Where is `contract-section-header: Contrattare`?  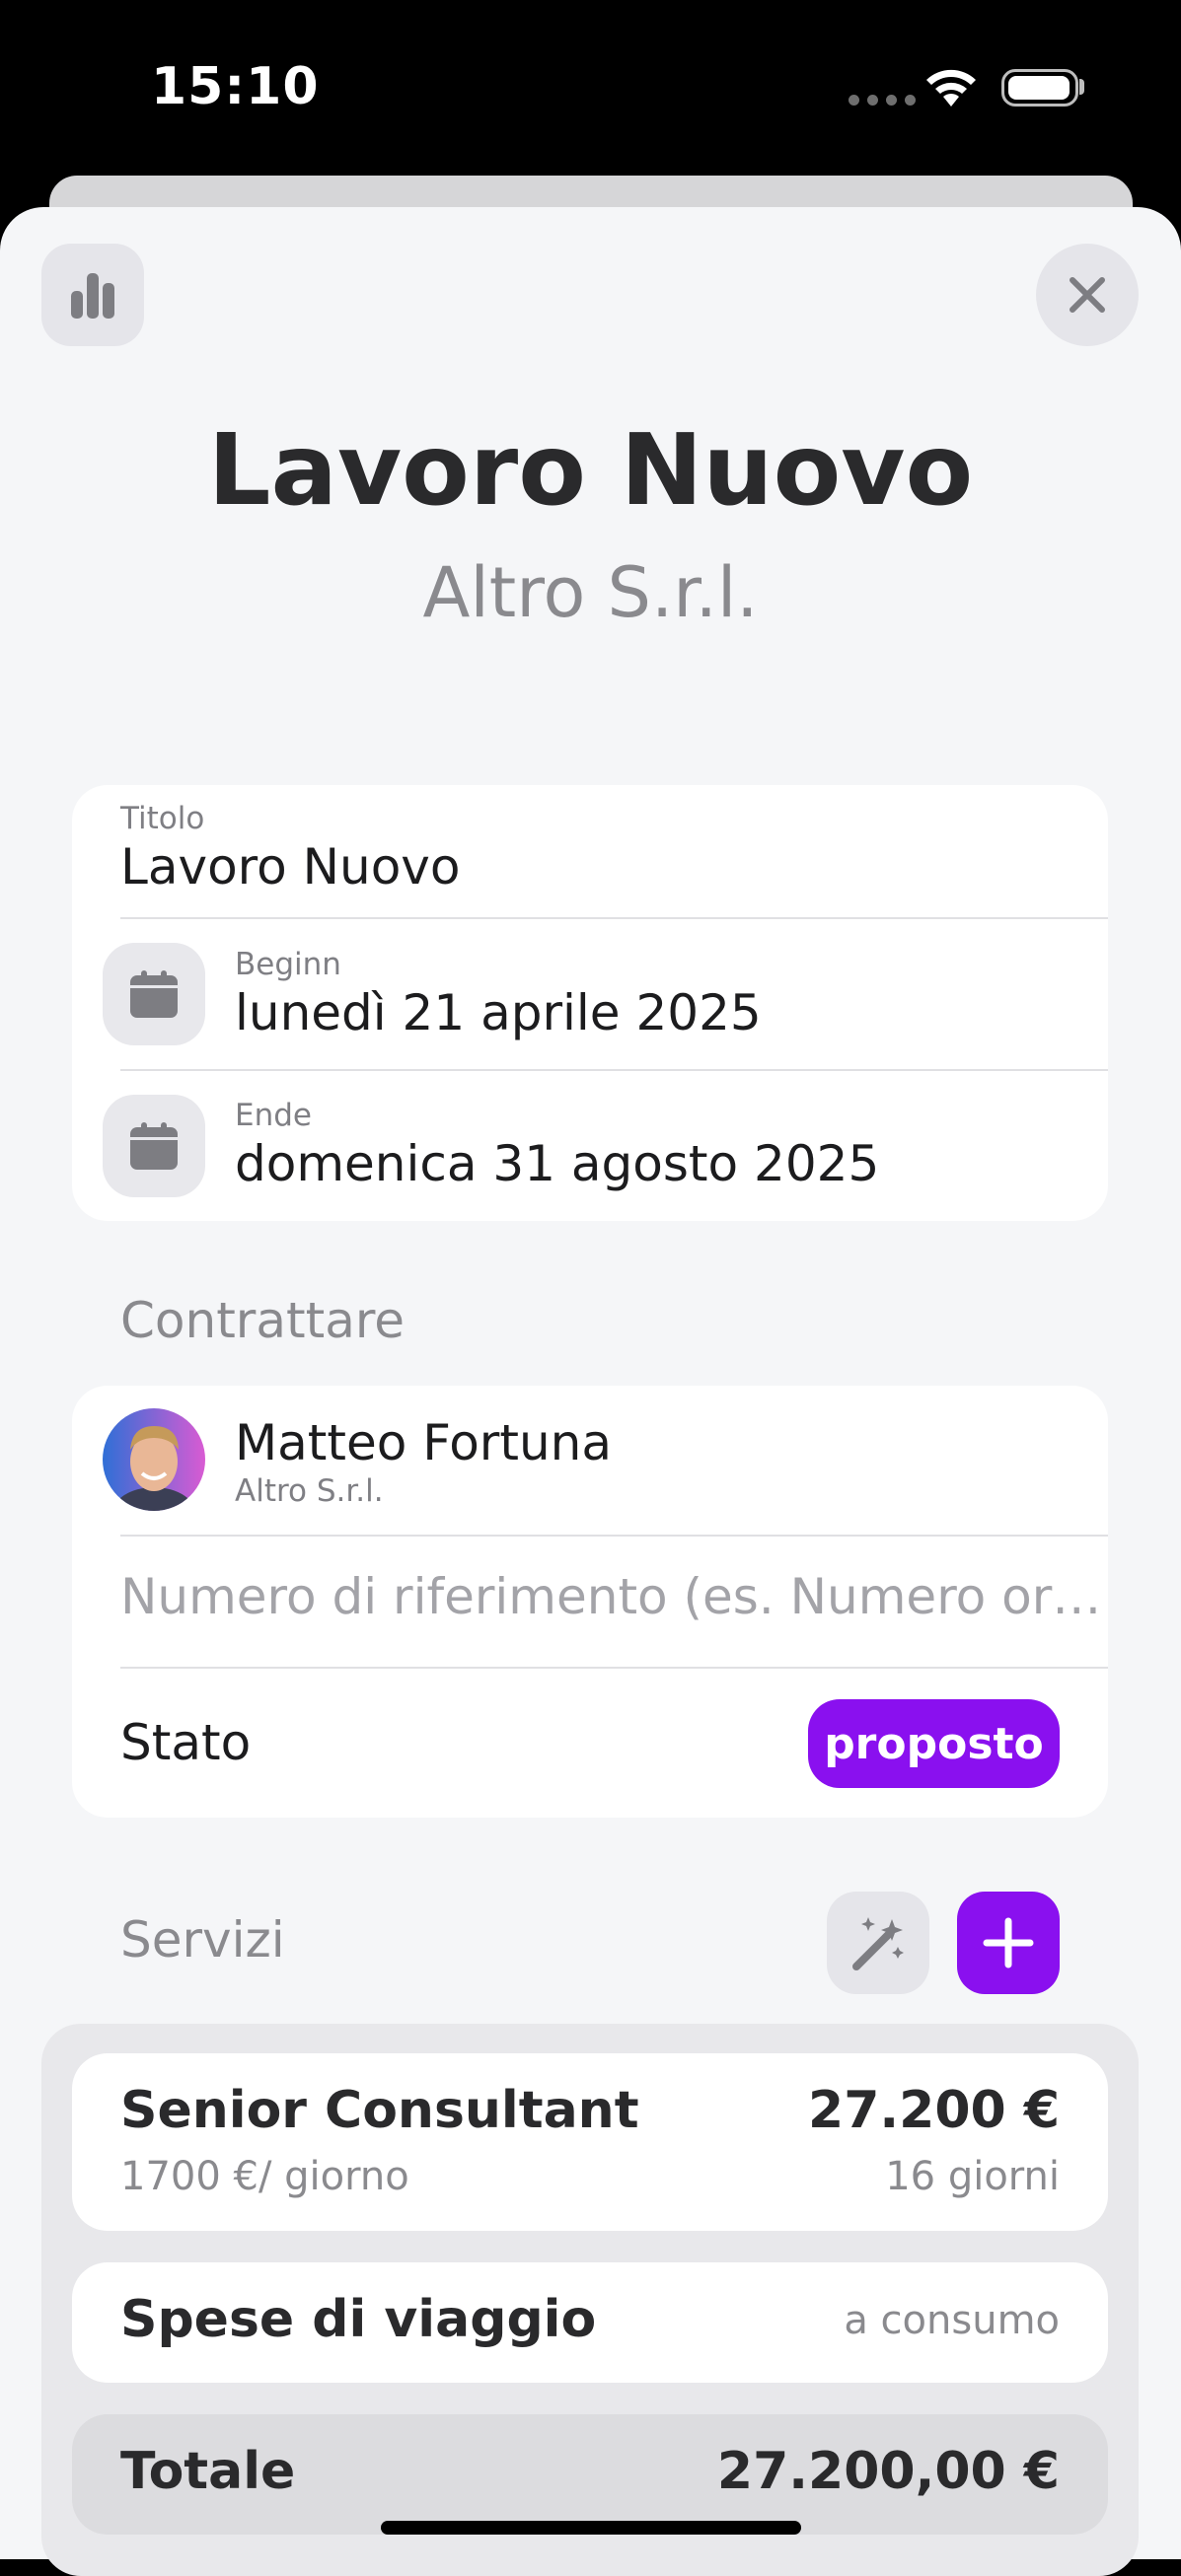
contract-section-header: Contrattare is located at coordinates (263, 1321).